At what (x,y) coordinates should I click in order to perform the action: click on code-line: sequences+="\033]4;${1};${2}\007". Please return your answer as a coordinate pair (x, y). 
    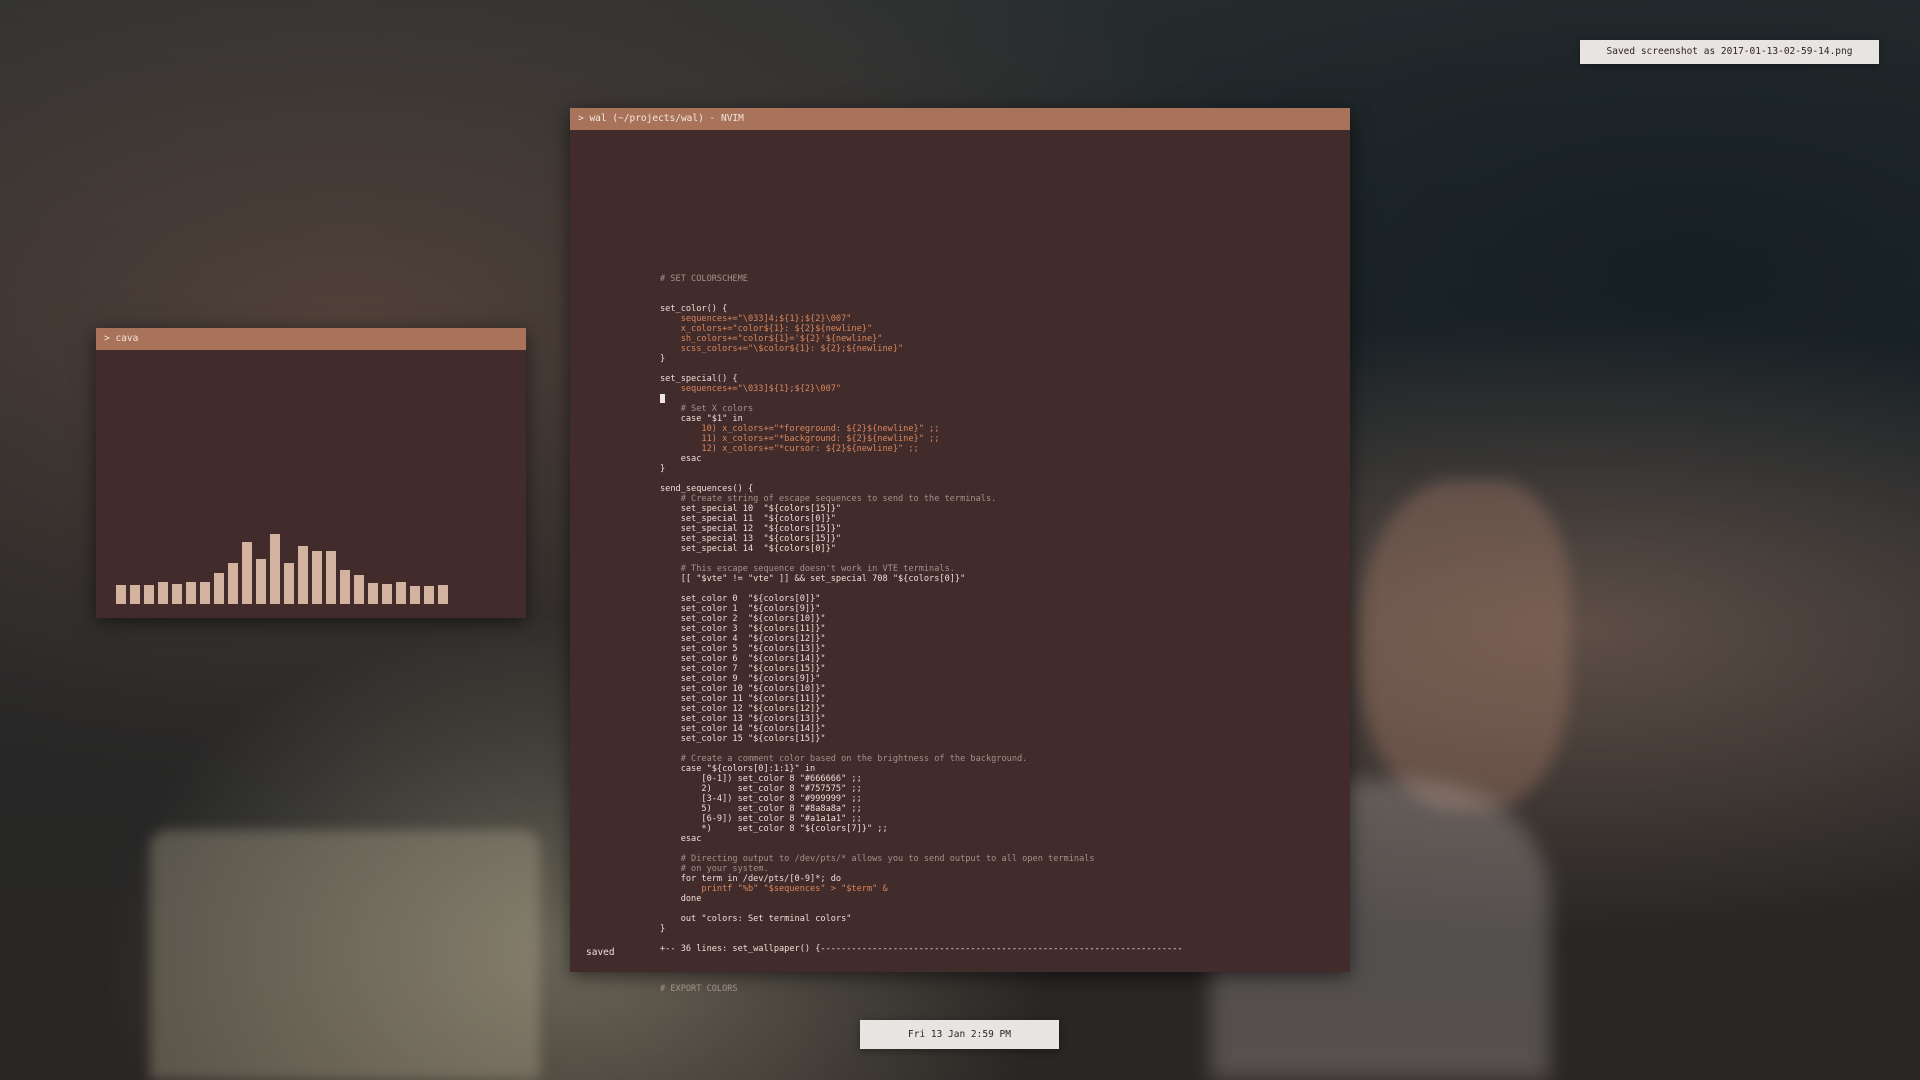
    Looking at the image, I should click on (756, 319).